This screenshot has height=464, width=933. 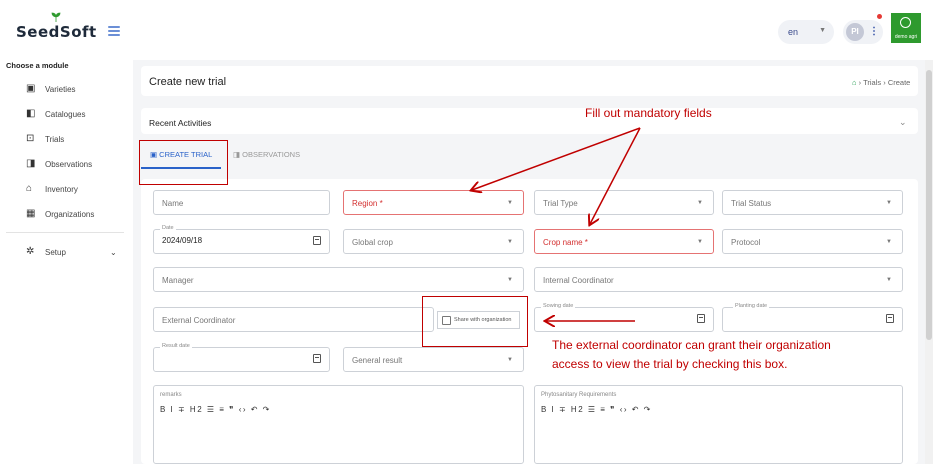 What do you see at coordinates (556, 158) in the screenshot?
I see `arrow-to-region` at bounding box center [556, 158].